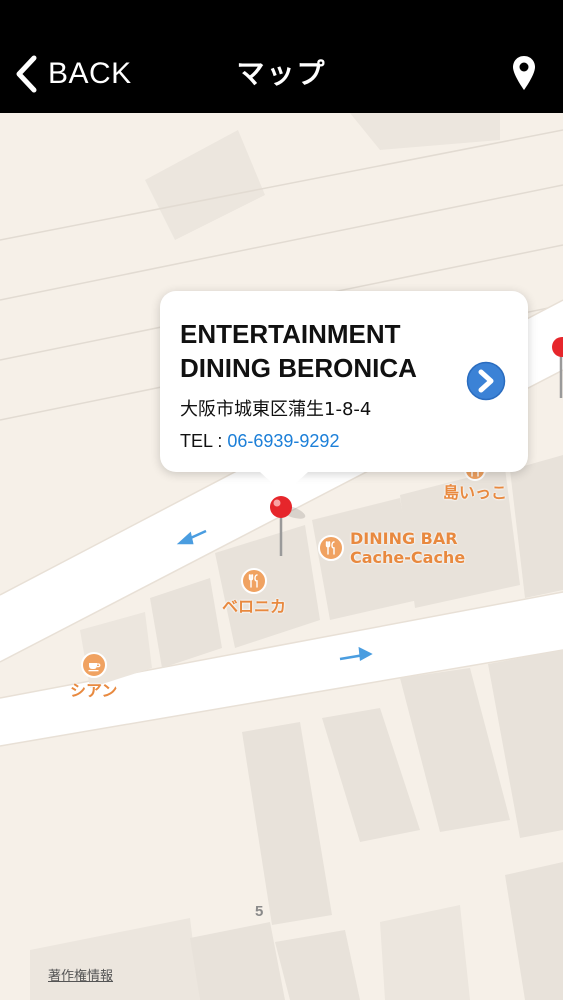  Describe the element at coordinates (298, 351) in the screenshot. I see `place-name: ENTERTAINMENT DINING BERONICA` at that location.